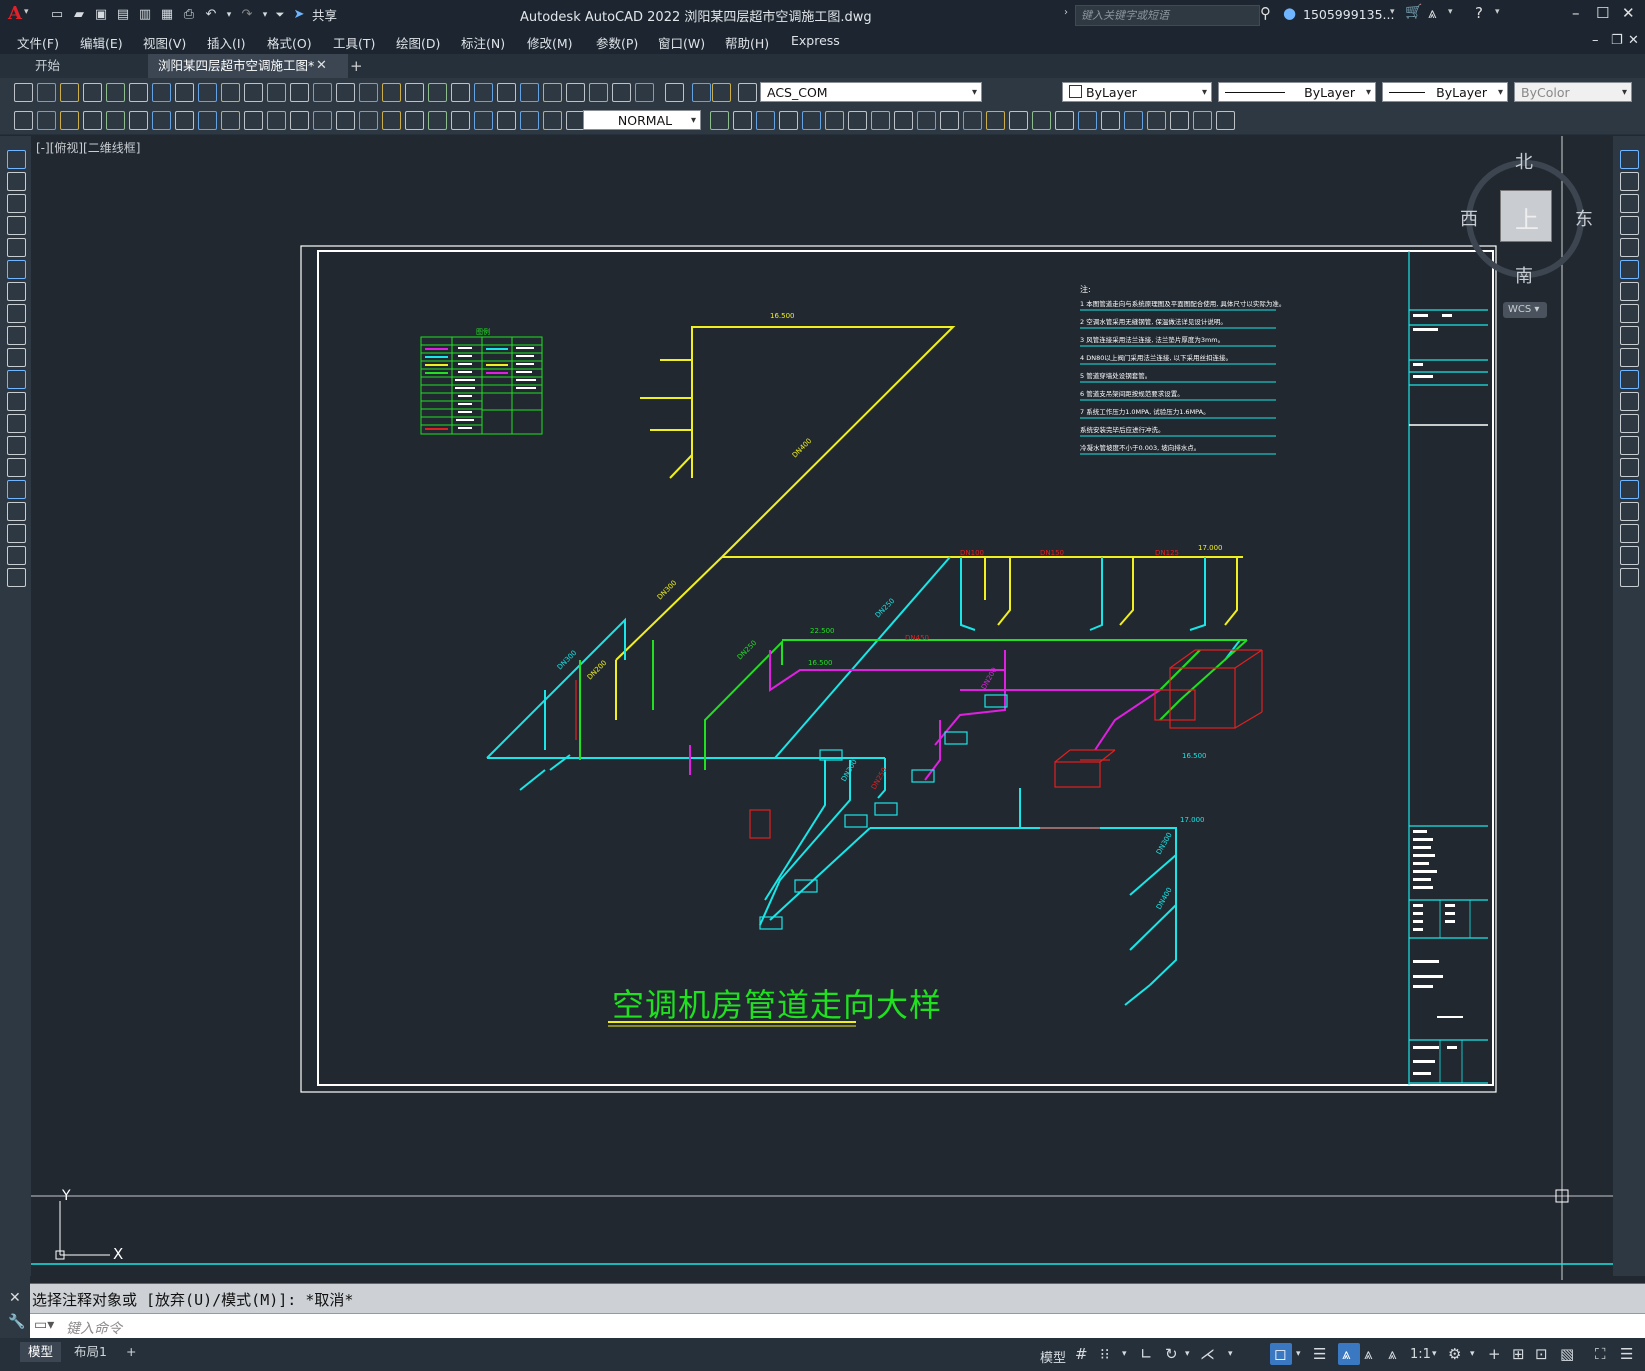 The width and height of the screenshot is (1645, 1371). Describe the element at coordinates (1210, 548) in the screenshot. I see `pipe-label-12: 17.000` at that location.